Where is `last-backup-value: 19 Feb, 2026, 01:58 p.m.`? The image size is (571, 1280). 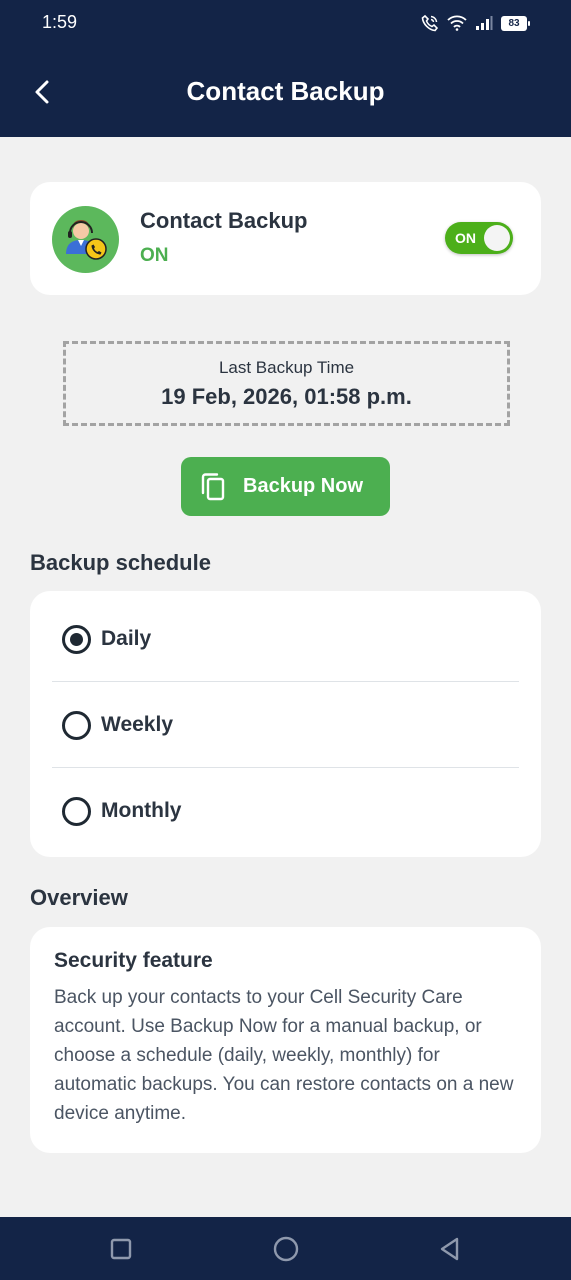 last-backup-value: 19 Feb, 2026, 01:58 p.m. is located at coordinates (286, 396).